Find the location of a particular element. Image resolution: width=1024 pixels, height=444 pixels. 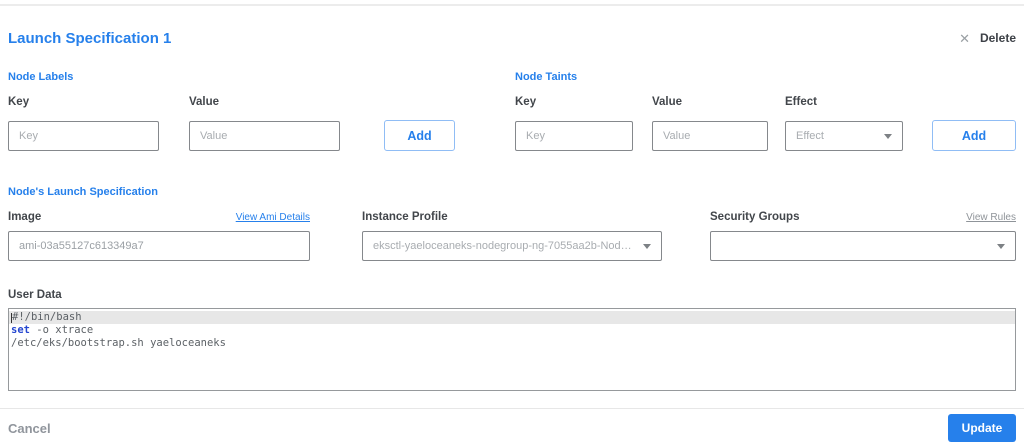

code-line: #!/bin/bash is located at coordinates (512, 317).